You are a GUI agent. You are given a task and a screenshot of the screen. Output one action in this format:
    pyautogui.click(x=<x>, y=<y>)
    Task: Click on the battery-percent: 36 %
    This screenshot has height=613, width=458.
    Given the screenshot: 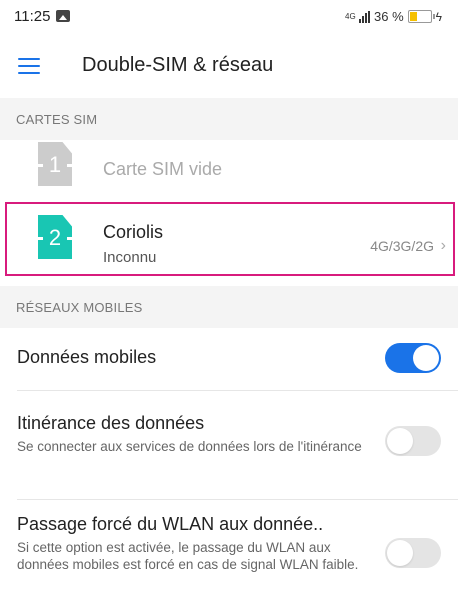 What is the action you would take?
    pyautogui.click(x=389, y=16)
    